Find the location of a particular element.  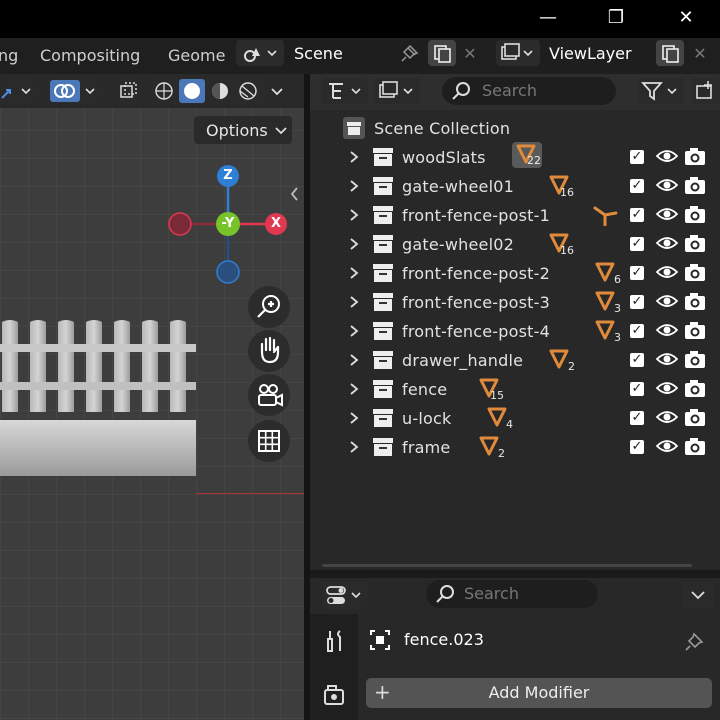

collection-row: gate-wheel02 16 ✓ is located at coordinates (515, 243).